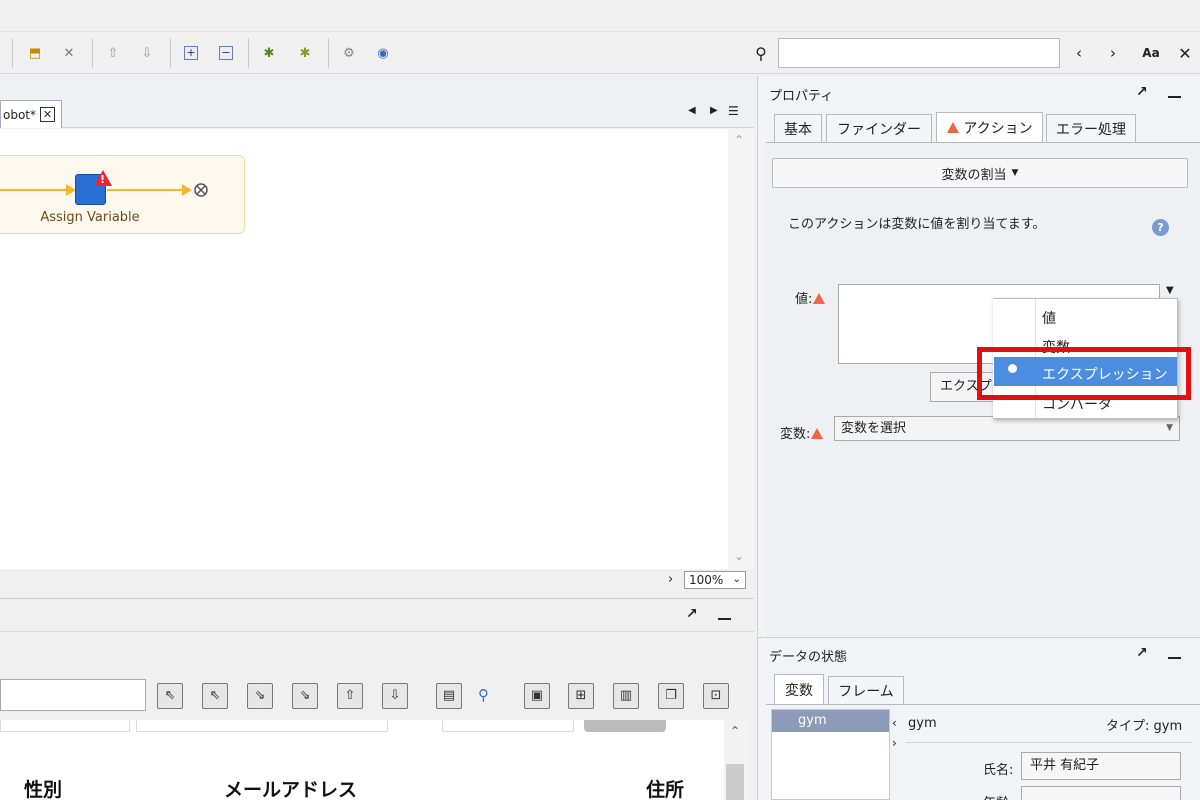 The width and height of the screenshot is (1200, 800). I want to click on value-type-caret-icon: ▼, so click(1170, 290).